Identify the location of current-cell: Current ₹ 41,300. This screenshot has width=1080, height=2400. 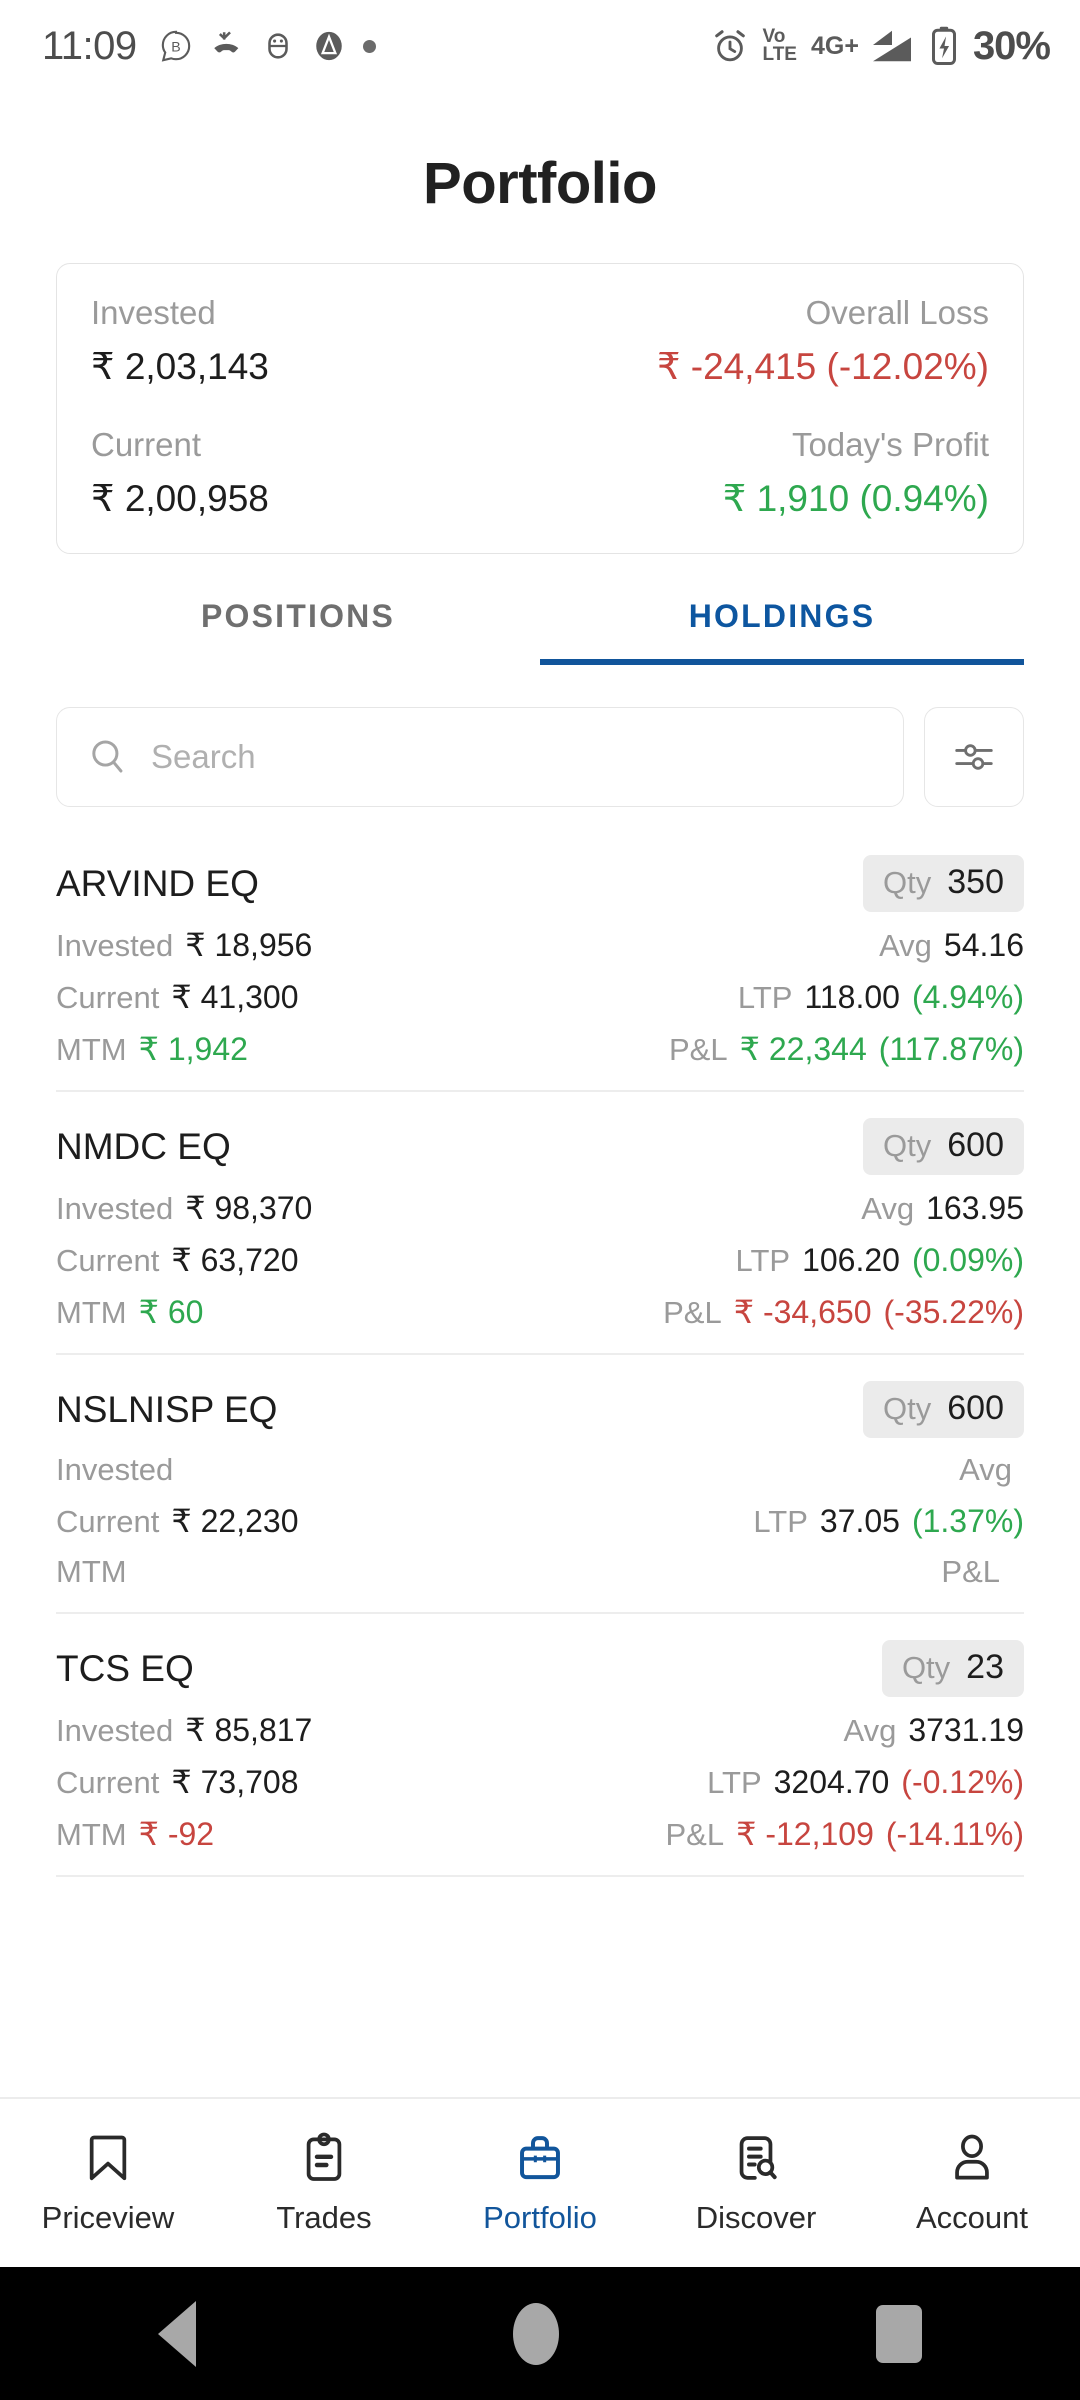
(177, 997).